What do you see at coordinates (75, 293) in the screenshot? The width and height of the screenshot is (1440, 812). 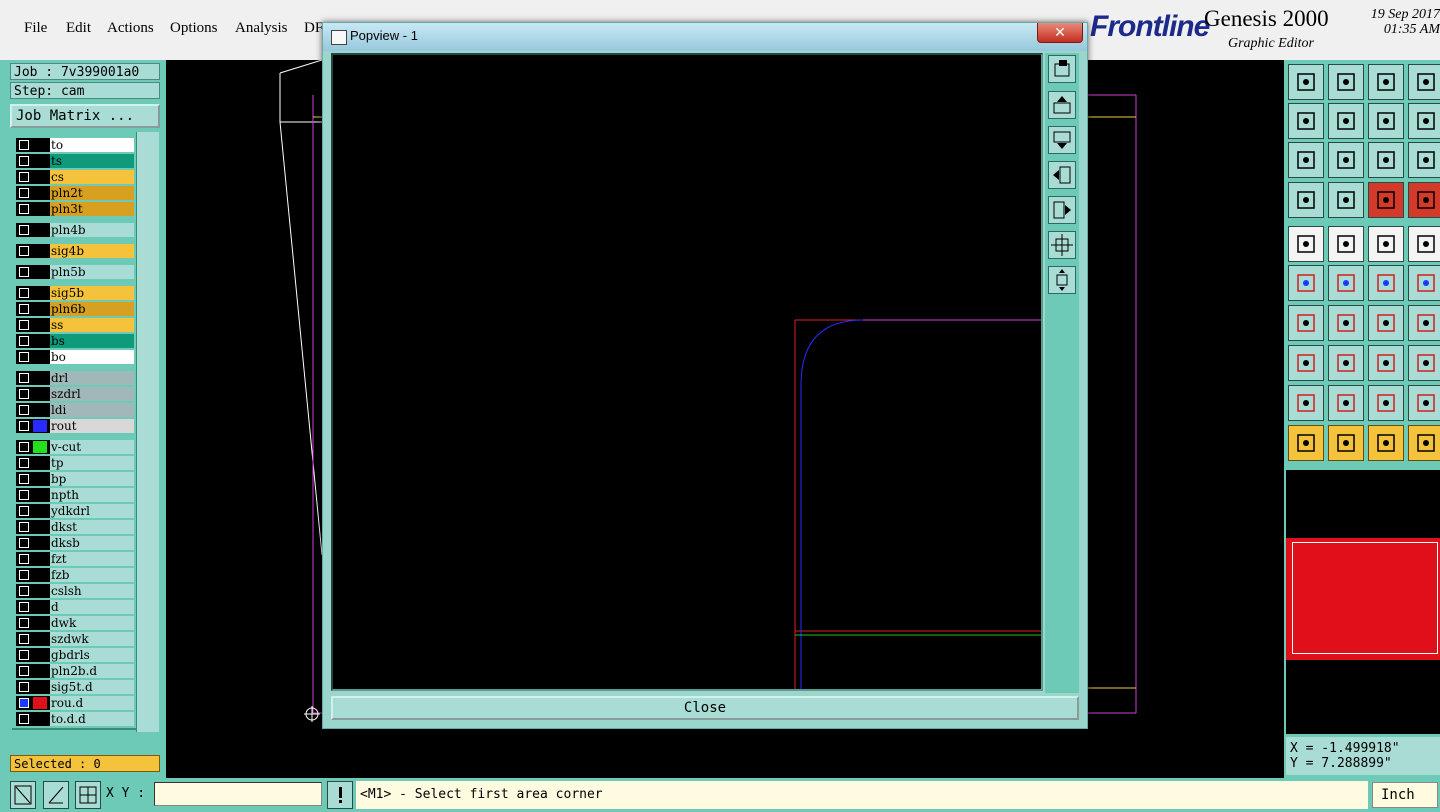 I see `layer-row-sig5b: sig5b` at bounding box center [75, 293].